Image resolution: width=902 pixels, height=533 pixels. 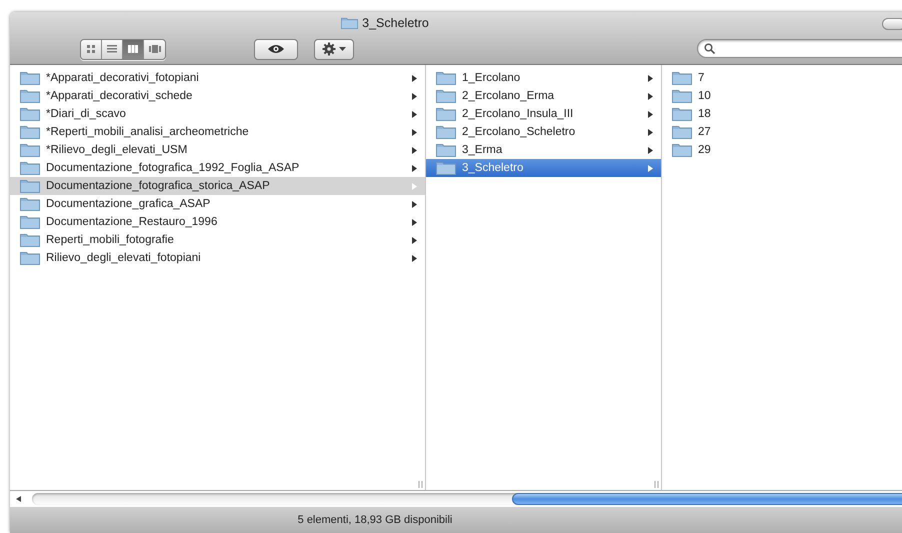 I want to click on folder-name: 2_Ercolano_Erma, so click(x=509, y=96).